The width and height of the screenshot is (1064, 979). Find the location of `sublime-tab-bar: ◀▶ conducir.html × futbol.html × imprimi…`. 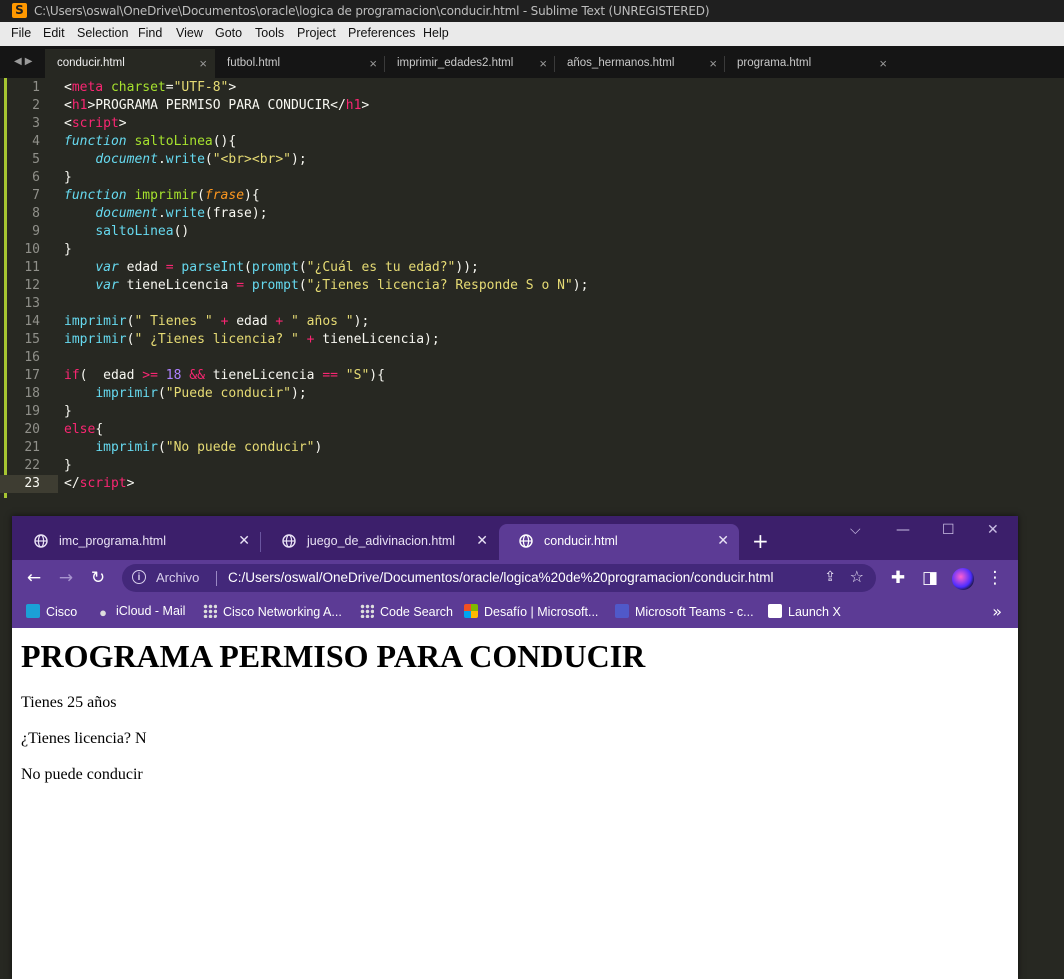

sublime-tab-bar: ◀▶ conducir.html × futbol.html × imprimi… is located at coordinates (532, 62).